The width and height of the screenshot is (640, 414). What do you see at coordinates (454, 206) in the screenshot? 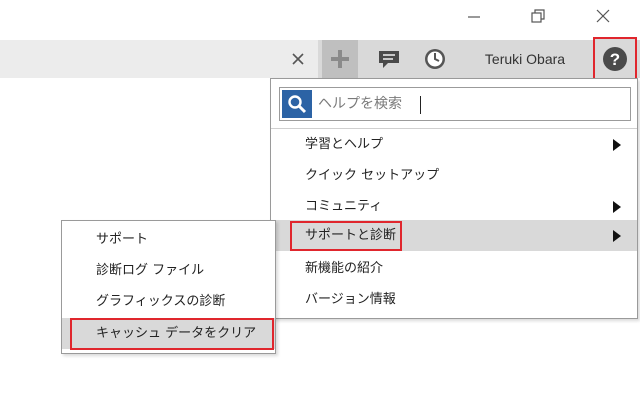
I see `menu-item-community: コミュニティ` at bounding box center [454, 206].